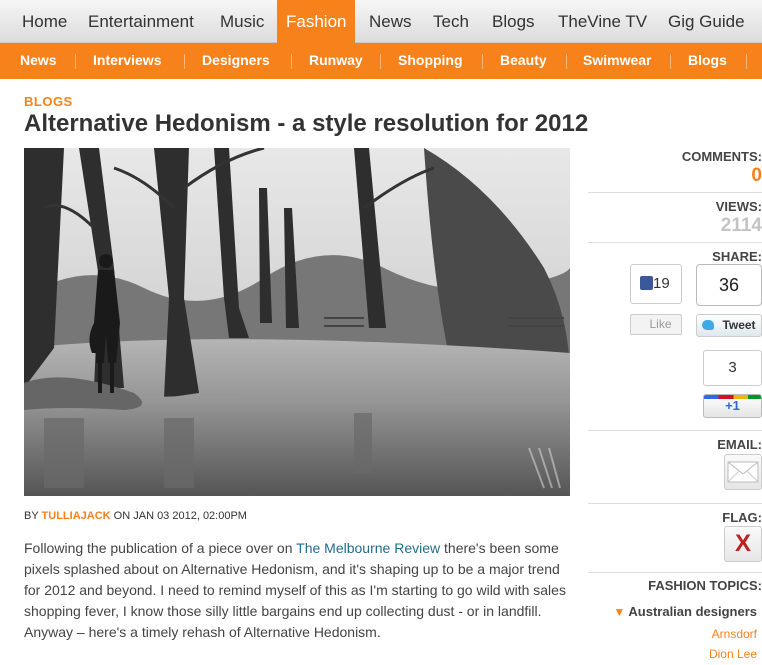 The image size is (762, 665). I want to click on topic-main-label: Australian designers, so click(692, 611).